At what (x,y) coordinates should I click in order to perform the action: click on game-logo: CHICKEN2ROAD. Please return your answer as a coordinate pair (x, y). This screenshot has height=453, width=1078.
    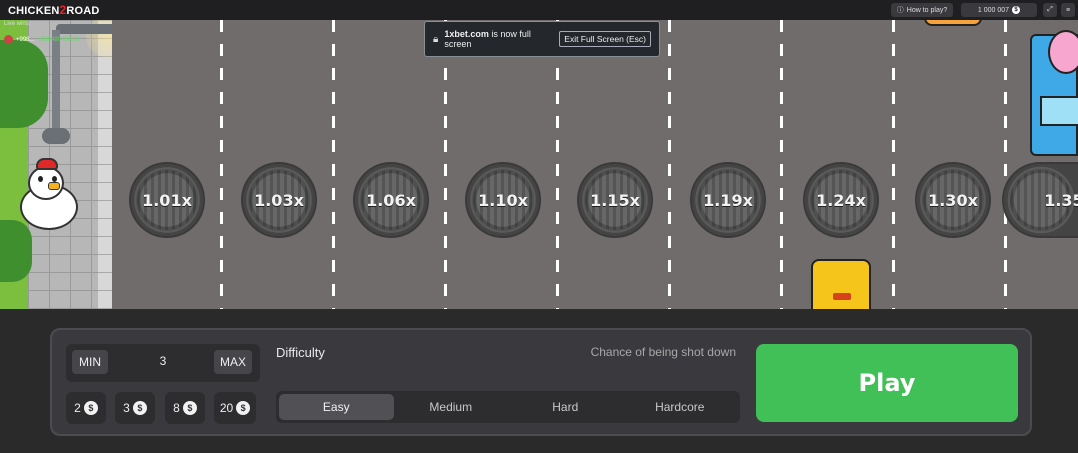
    Looking at the image, I should click on (54, 10).